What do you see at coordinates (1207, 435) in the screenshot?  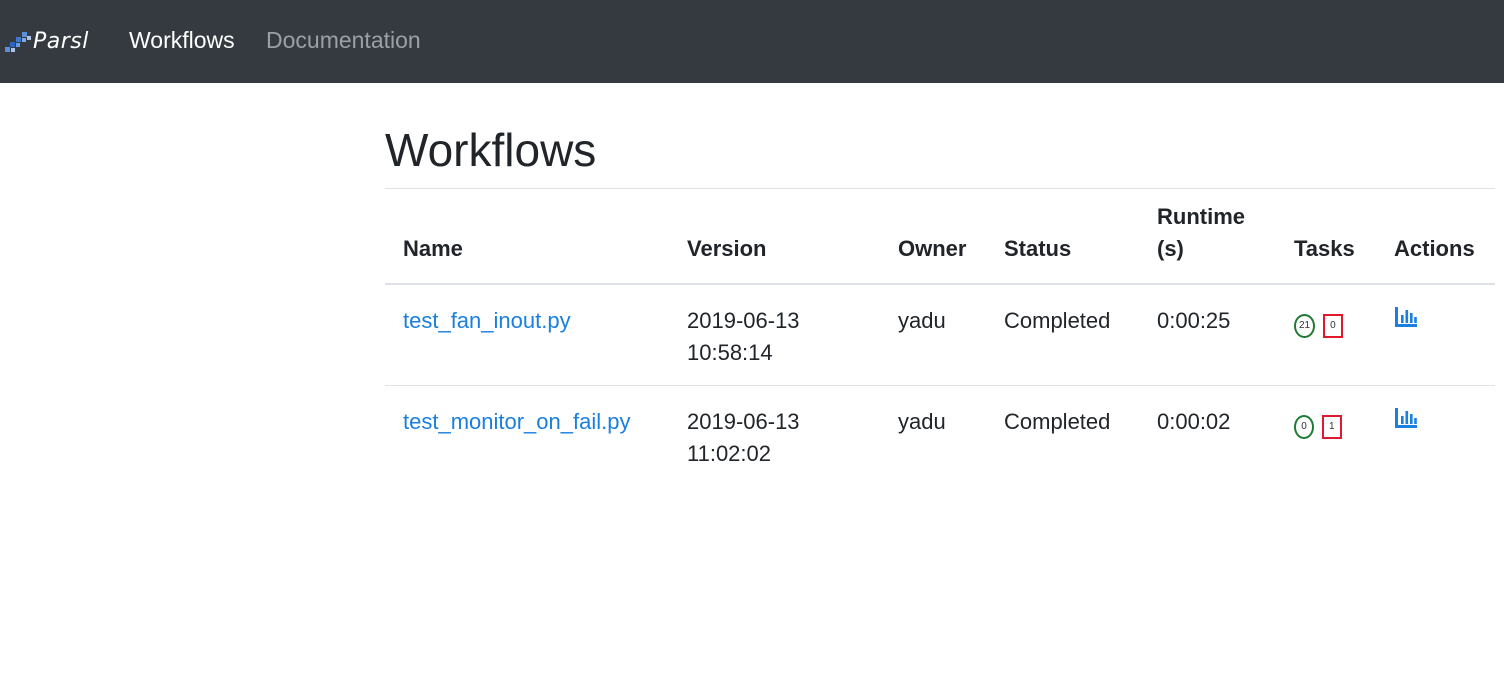 I see `workflow-runtime: 0:00:02` at bounding box center [1207, 435].